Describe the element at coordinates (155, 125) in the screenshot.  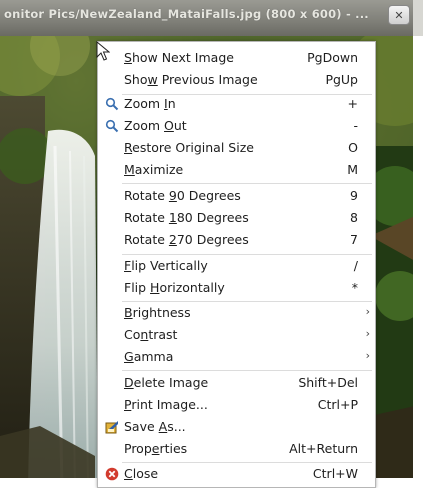
I see `menu-item-label: Zoom Out` at that location.